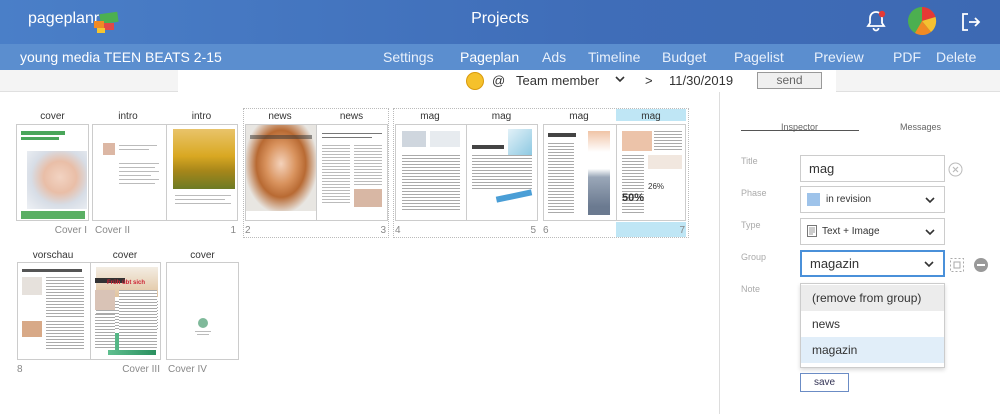  I want to click on type-select: Text + Image, so click(872, 231).